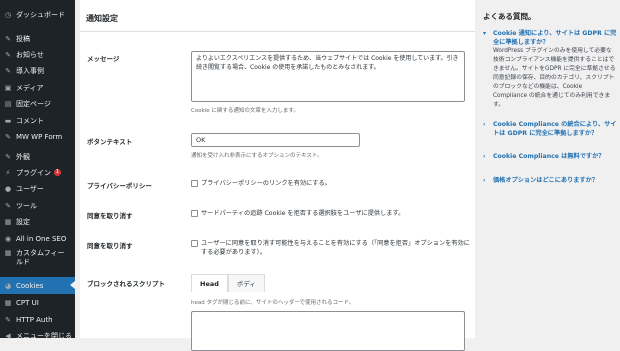 Image resolution: width=620 pixels, height=351 pixels. What do you see at coordinates (41, 238) in the screenshot?
I see `sidebar-item-label: All in One SEO` at bounding box center [41, 238].